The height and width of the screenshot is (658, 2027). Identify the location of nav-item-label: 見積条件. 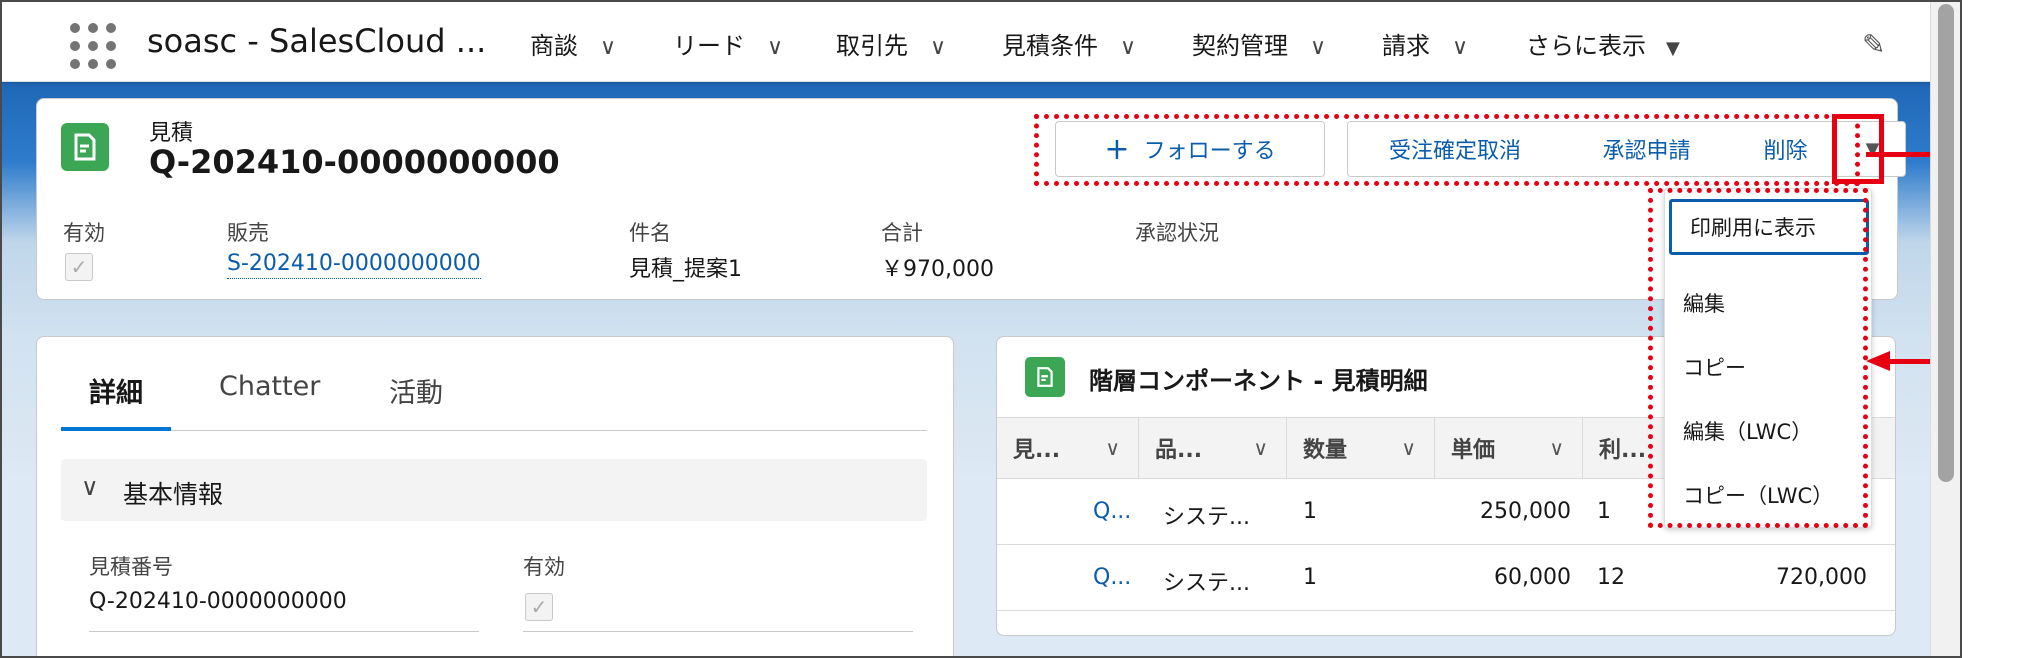
(1050, 46).